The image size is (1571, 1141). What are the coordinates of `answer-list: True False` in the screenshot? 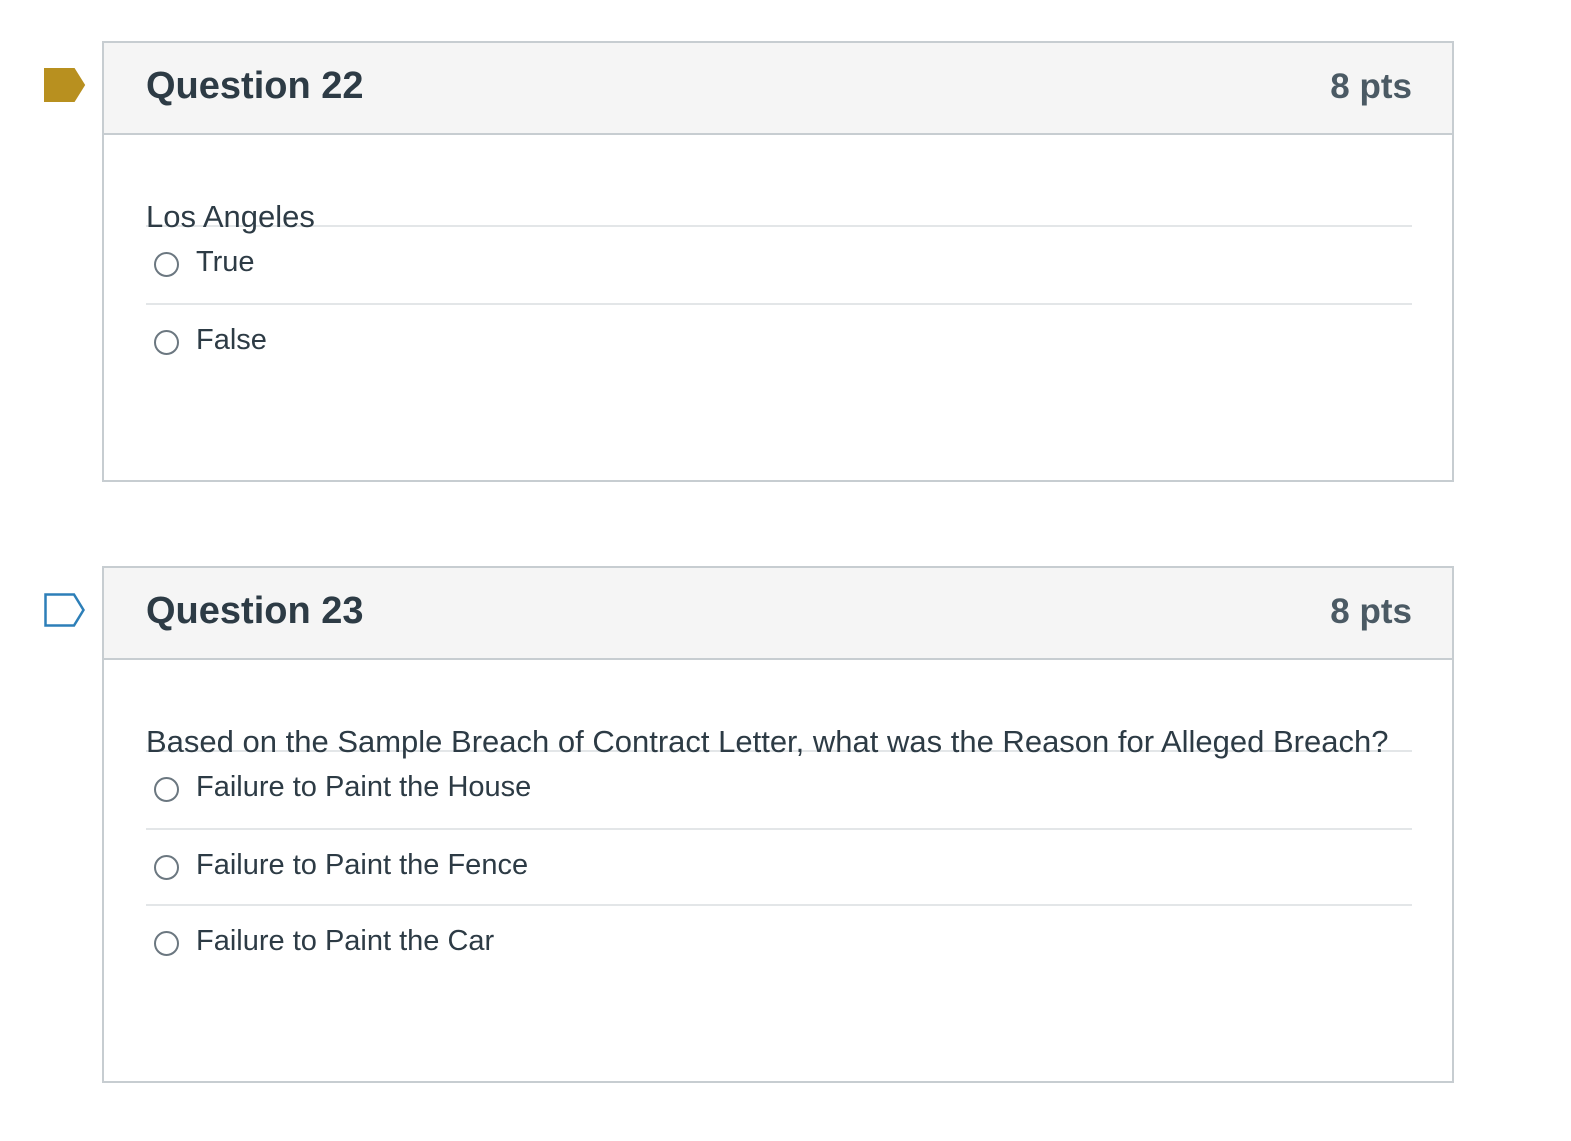 It's located at (779, 303).